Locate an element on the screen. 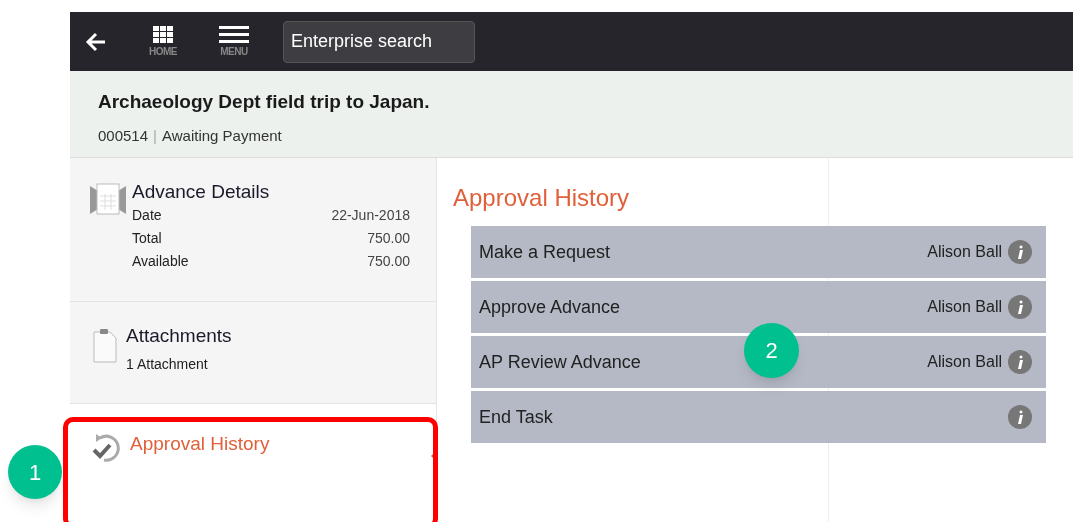 The image size is (1073, 522). field-value: 22-Jun-2018 is located at coordinates (370, 215).